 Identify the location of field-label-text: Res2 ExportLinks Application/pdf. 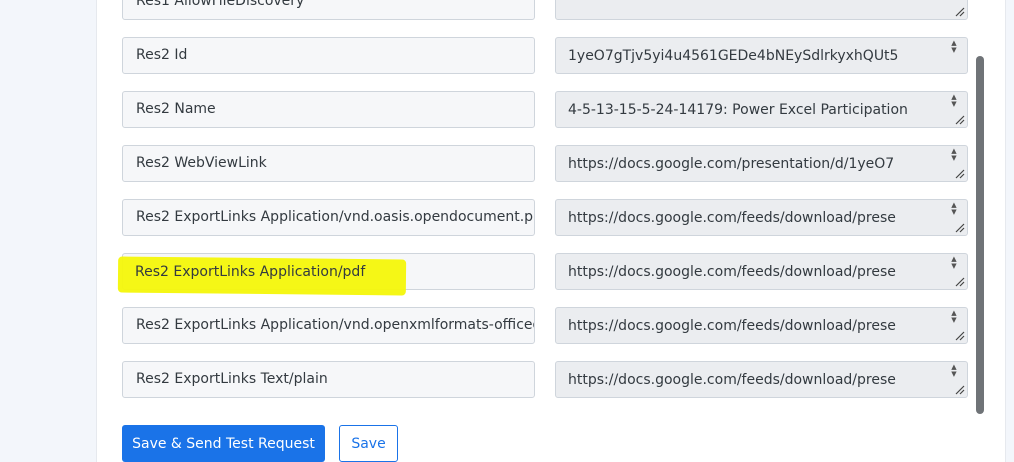
(250, 272).